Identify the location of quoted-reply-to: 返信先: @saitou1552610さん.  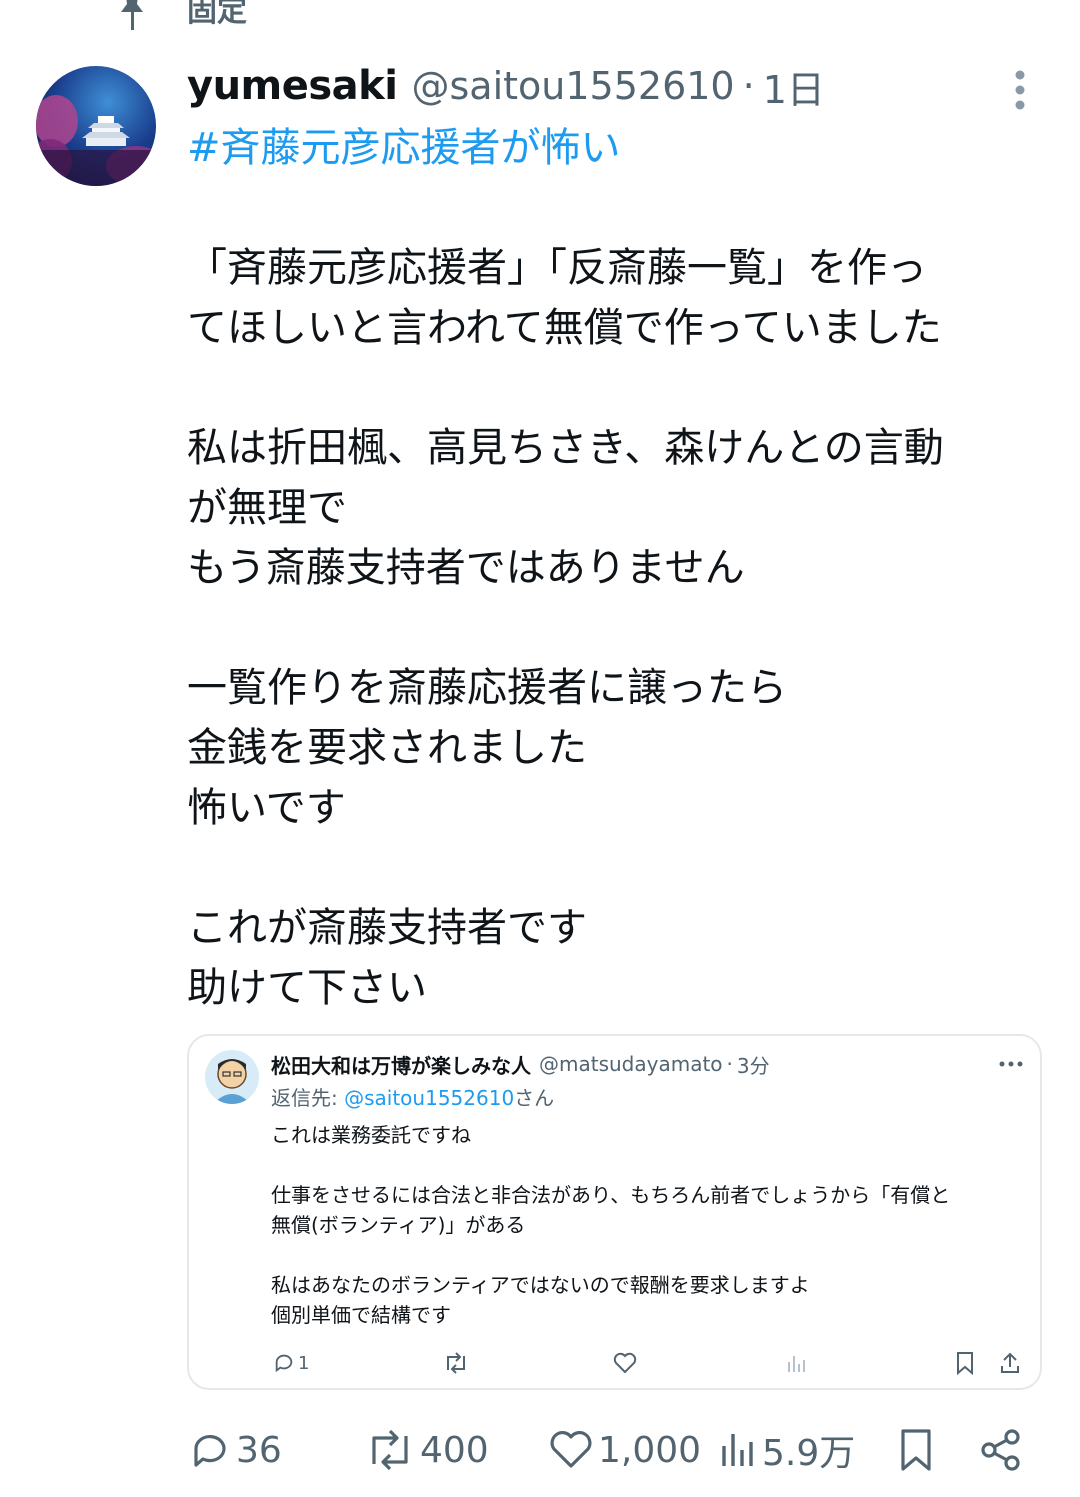
(412, 1096).